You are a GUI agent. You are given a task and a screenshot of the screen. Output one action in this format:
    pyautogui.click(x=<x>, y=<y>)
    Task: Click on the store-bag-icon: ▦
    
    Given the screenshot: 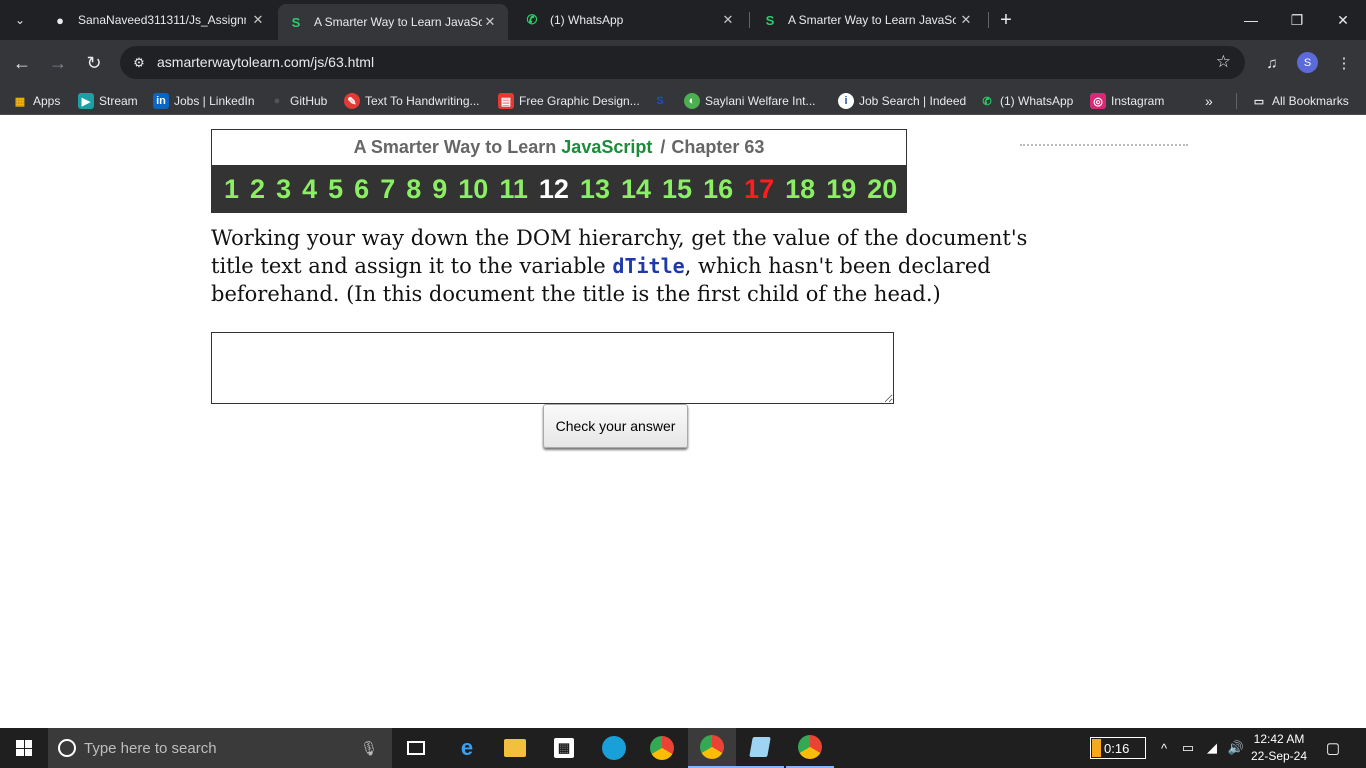 What is the action you would take?
    pyautogui.click(x=564, y=748)
    